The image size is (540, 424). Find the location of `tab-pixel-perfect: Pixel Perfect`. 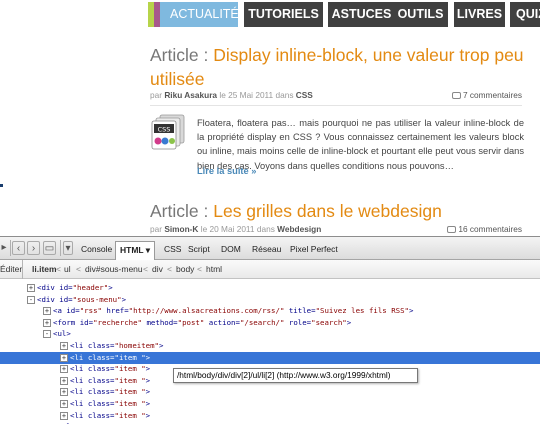

tab-pixel-perfect: Pixel Perfect is located at coordinates (314, 249).